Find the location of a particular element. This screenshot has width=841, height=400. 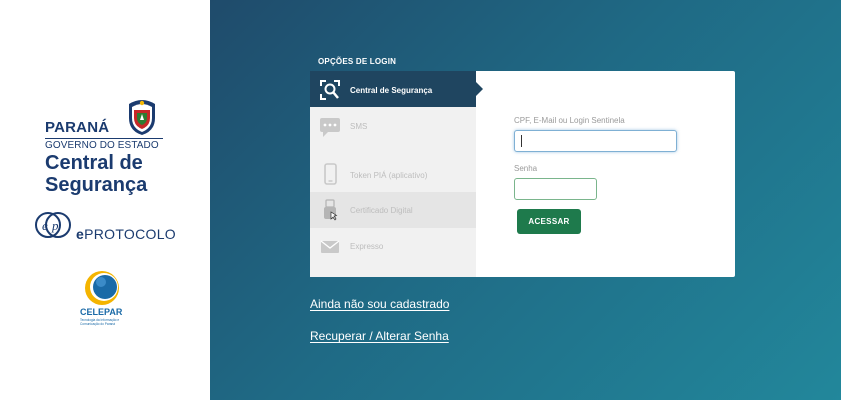

chat-bubble-icon is located at coordinates (330, 127).